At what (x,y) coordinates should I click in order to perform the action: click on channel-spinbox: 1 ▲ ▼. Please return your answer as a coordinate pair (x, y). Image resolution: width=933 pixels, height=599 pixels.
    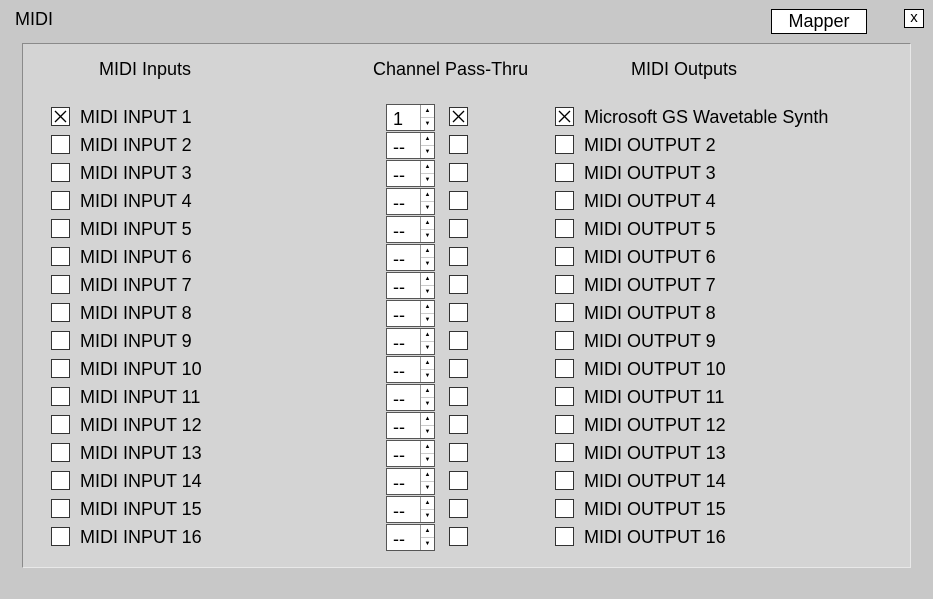
    Looking at the image, I should click on (410, 117).